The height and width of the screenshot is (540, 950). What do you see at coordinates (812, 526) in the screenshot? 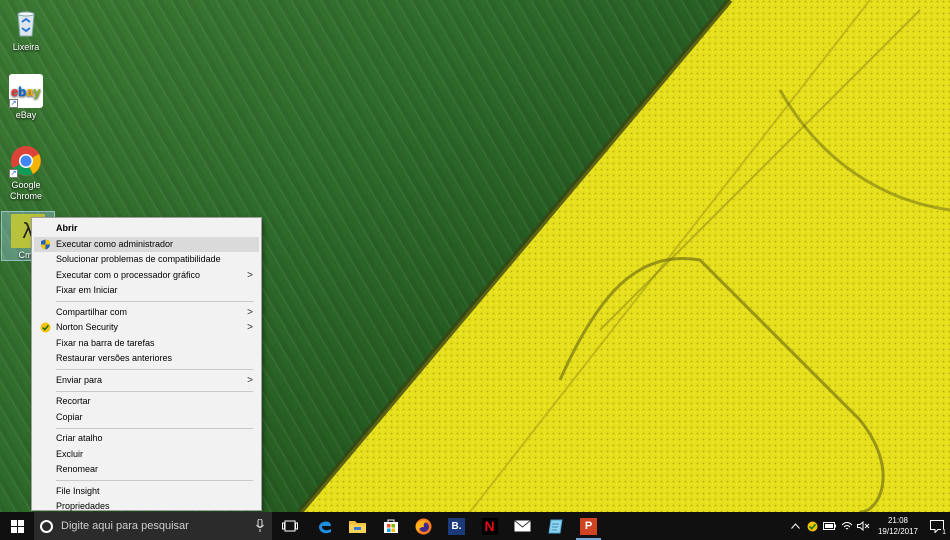
I see `norton-tray-icon` at bounding box center [812, 526].